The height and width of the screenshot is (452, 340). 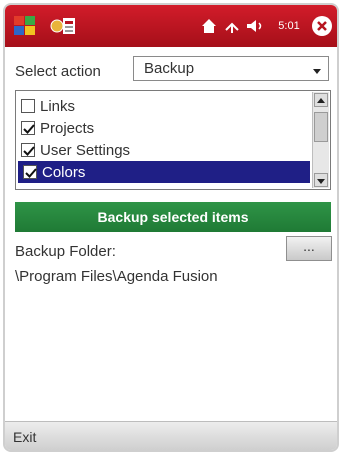 What do you see at coordinates (209, 26) in the screenshot?
I see `home-icon` at bounding box center [209, 26].